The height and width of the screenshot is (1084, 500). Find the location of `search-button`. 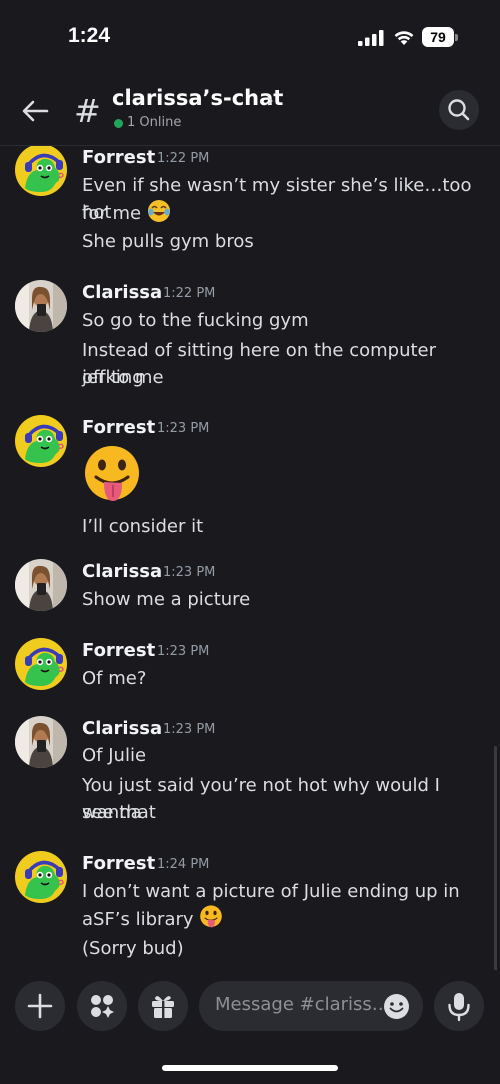

search-button is located at coordinates (459, 110).